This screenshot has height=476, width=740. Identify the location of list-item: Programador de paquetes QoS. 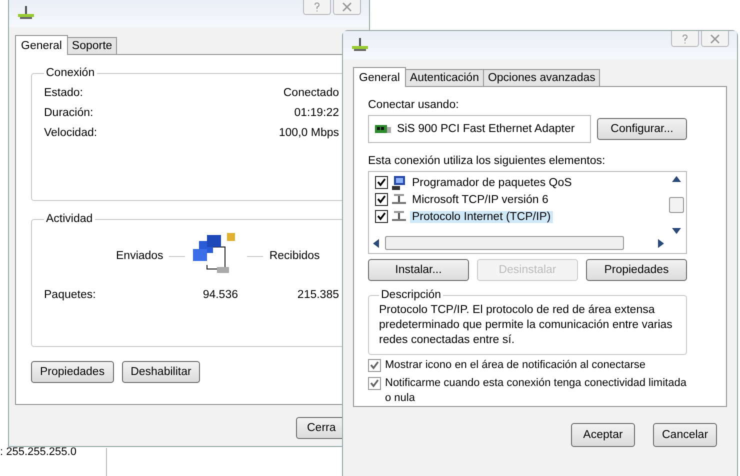
(492, 182).